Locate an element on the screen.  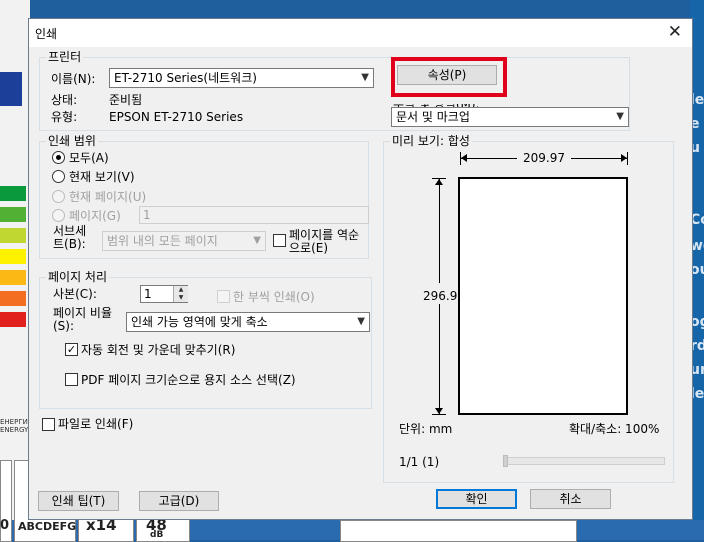
printer-name-select: ET-2710 Series(네트워크) ▼ is located at coordinates (241, 78).